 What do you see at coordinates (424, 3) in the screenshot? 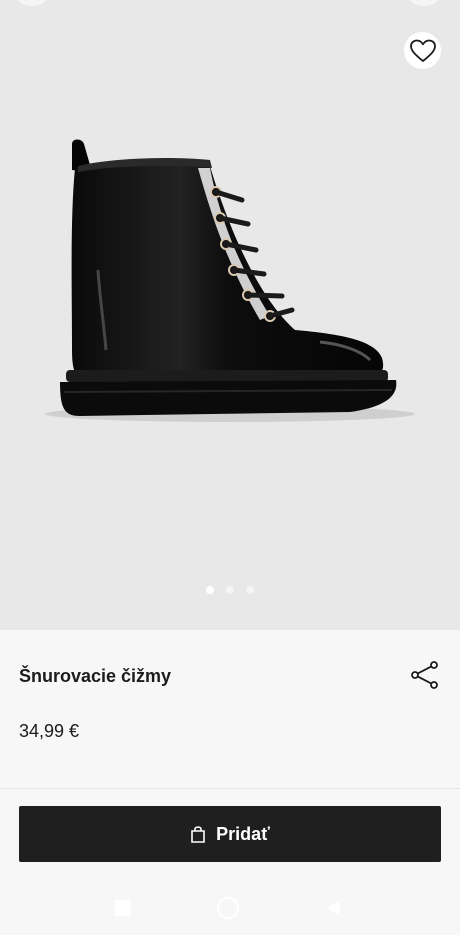
I see `menu-button` at bounding box center [424, 3].